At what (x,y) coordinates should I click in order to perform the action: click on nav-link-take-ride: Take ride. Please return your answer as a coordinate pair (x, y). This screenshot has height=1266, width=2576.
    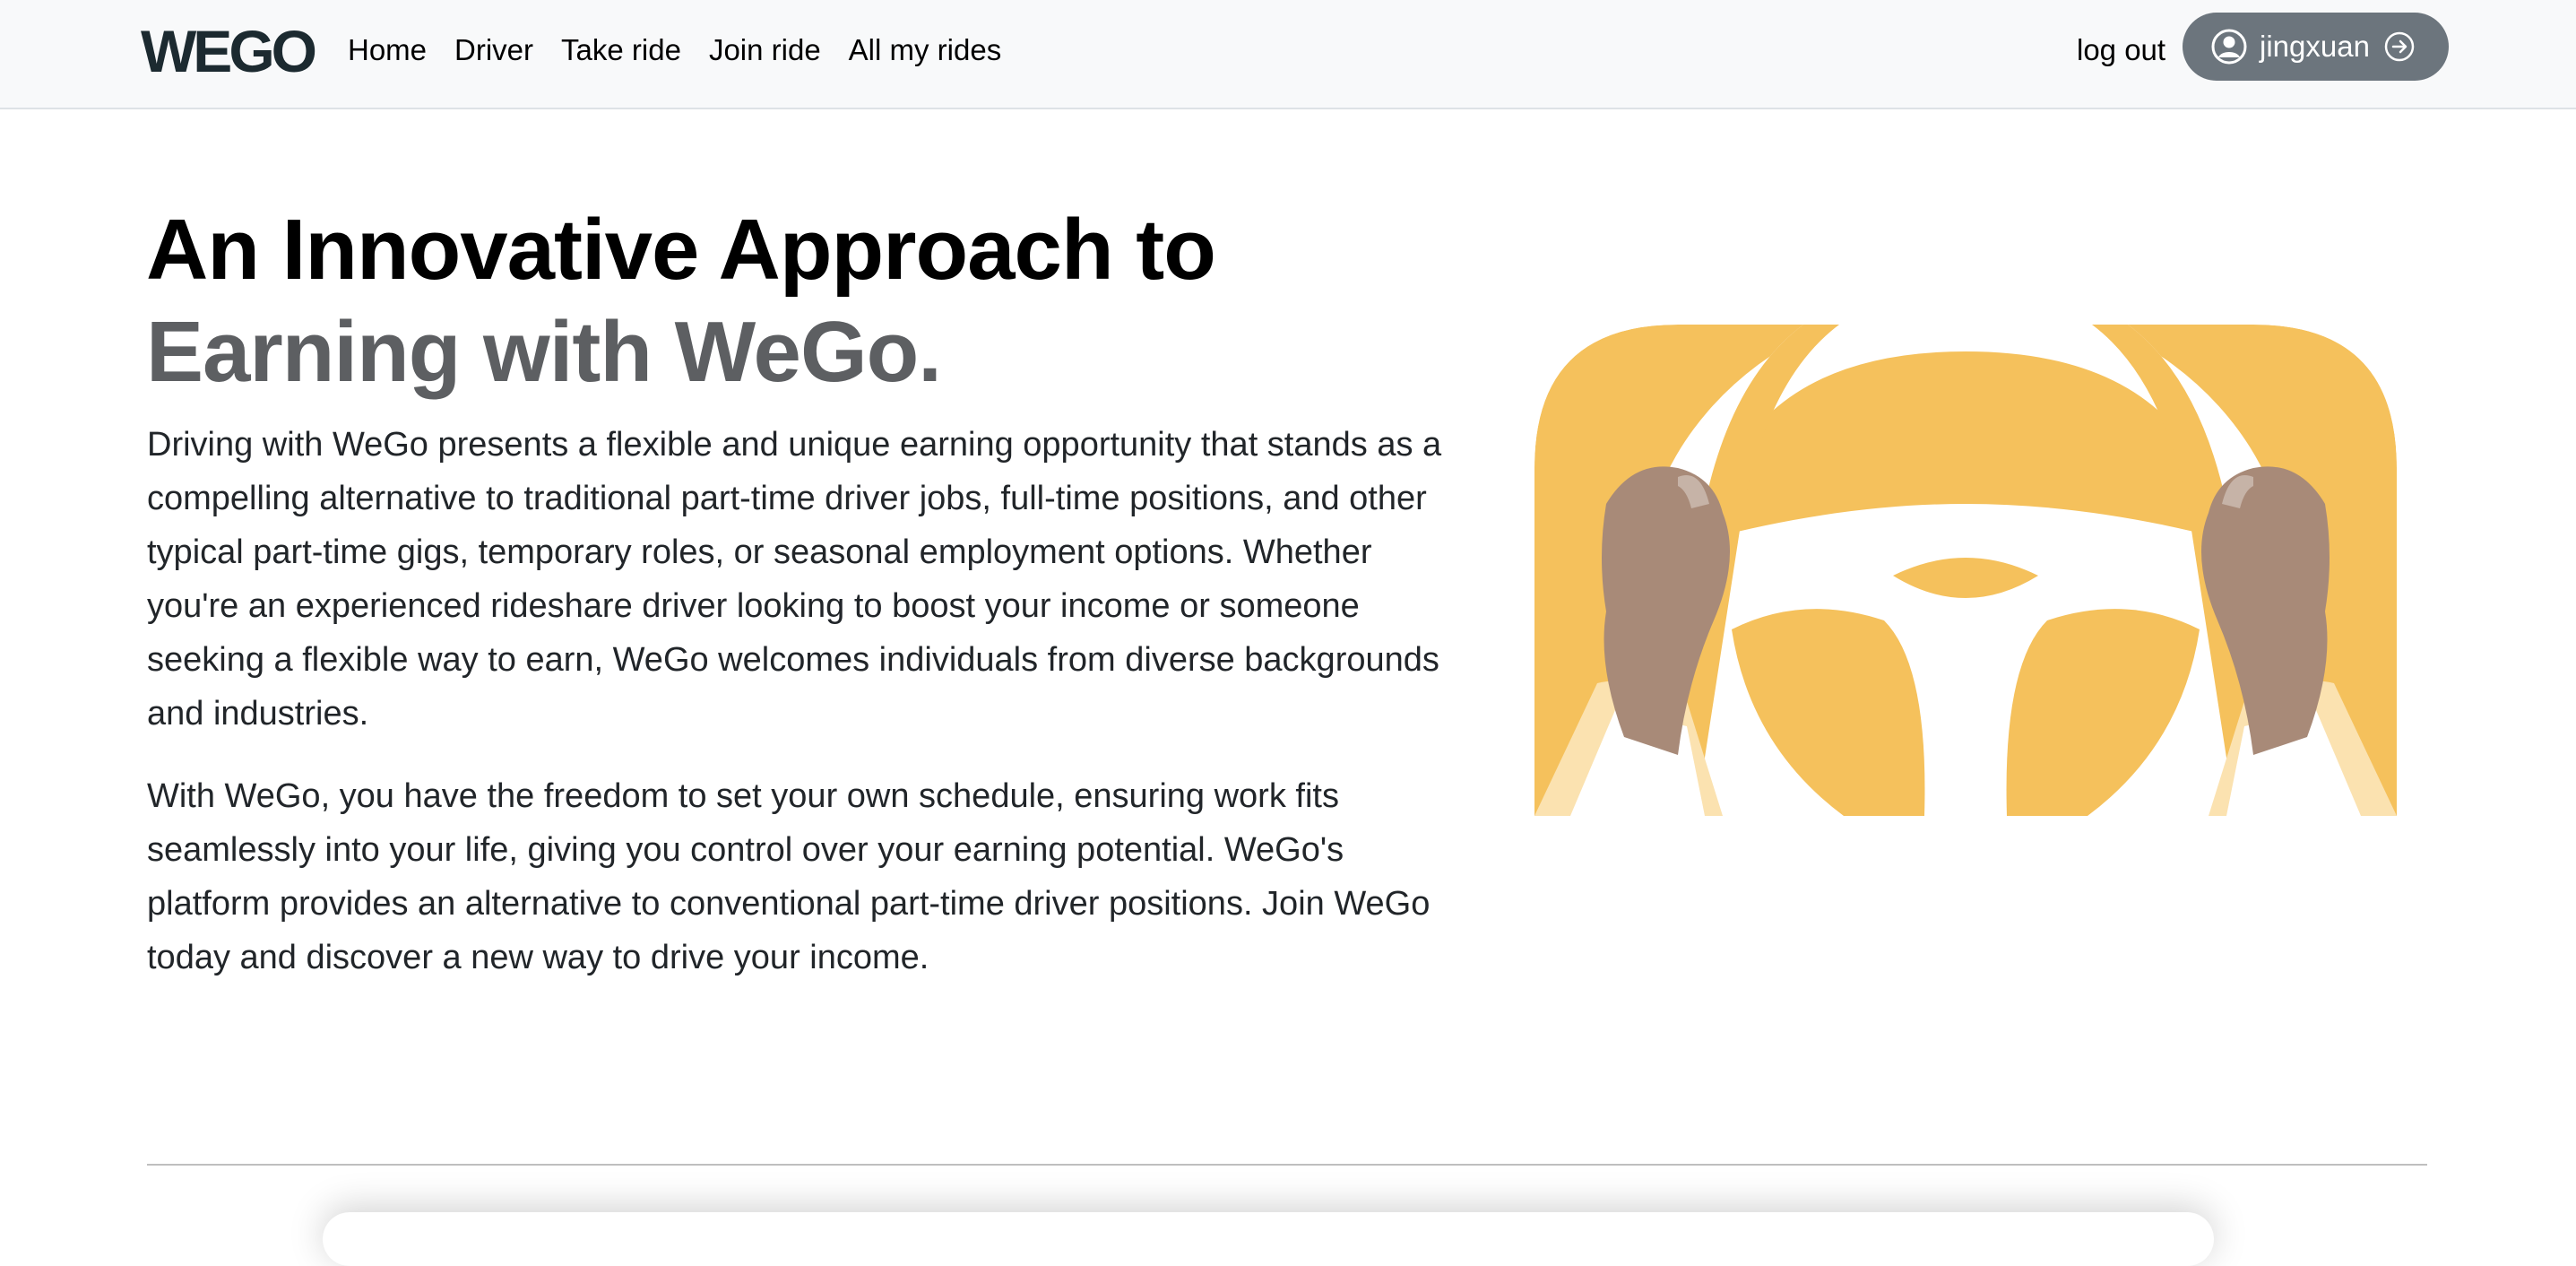
    Looking at the image, I should click on (621, 50).